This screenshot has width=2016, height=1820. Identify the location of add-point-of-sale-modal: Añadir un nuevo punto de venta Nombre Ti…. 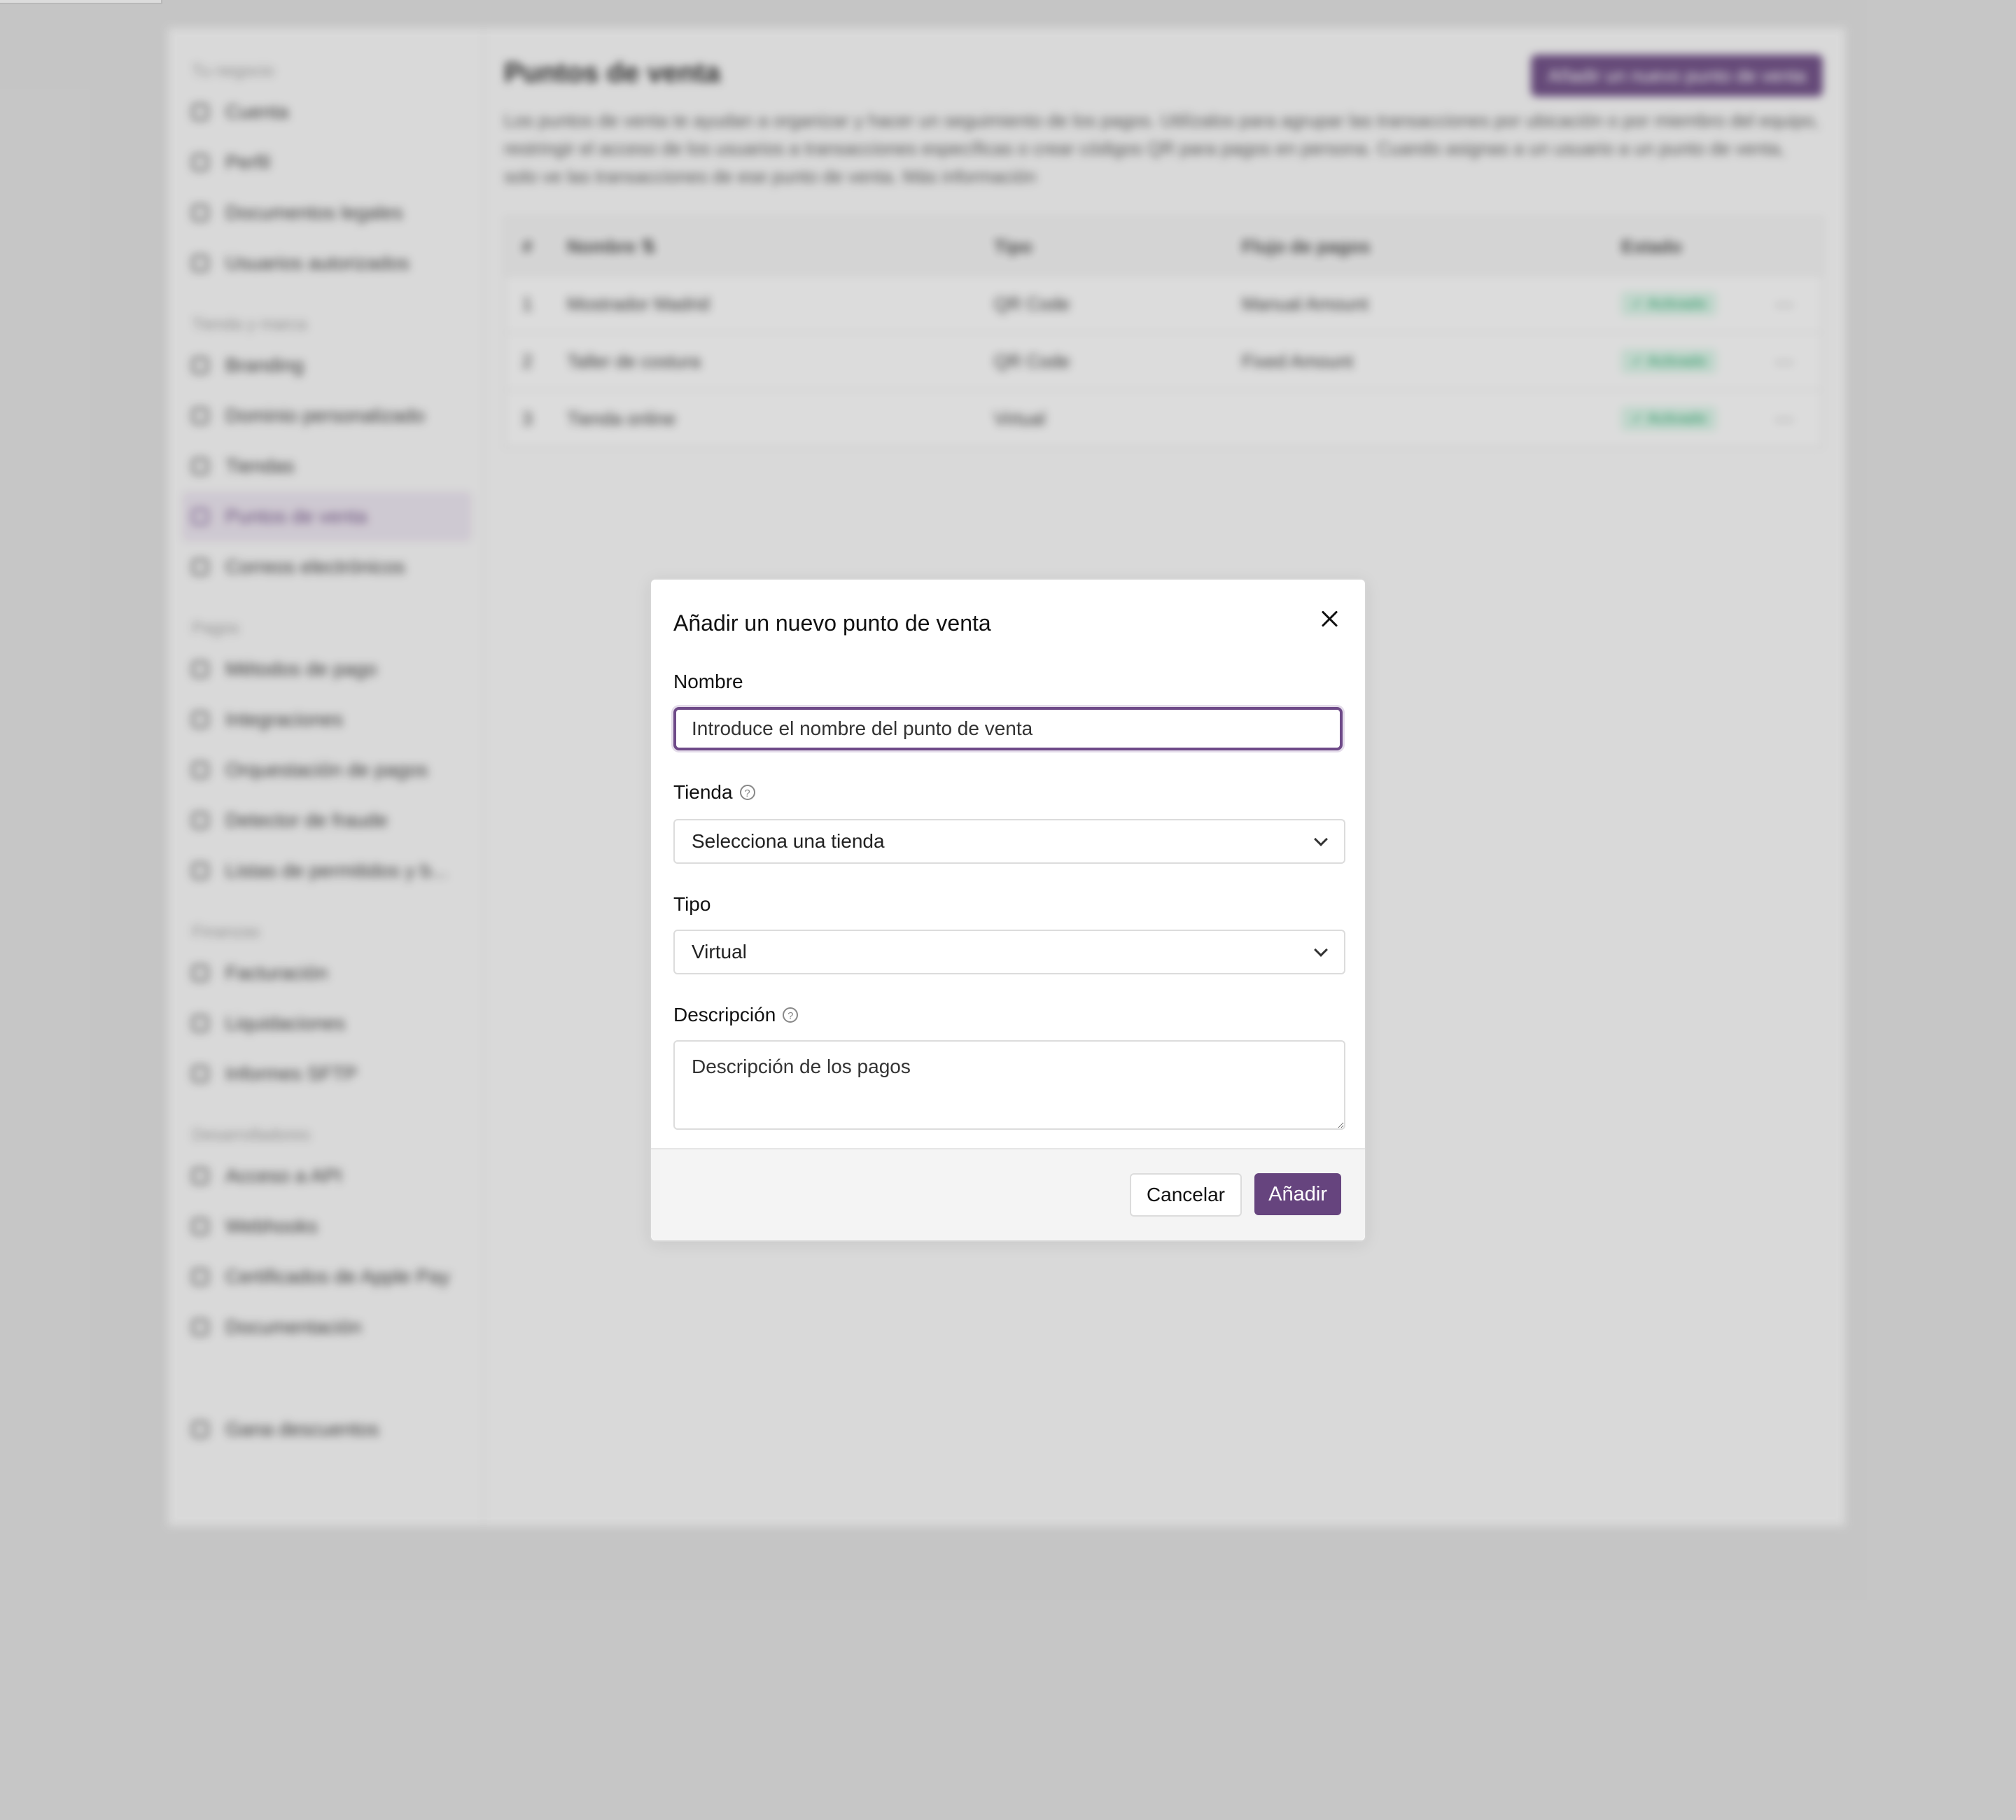
(1008, 910).